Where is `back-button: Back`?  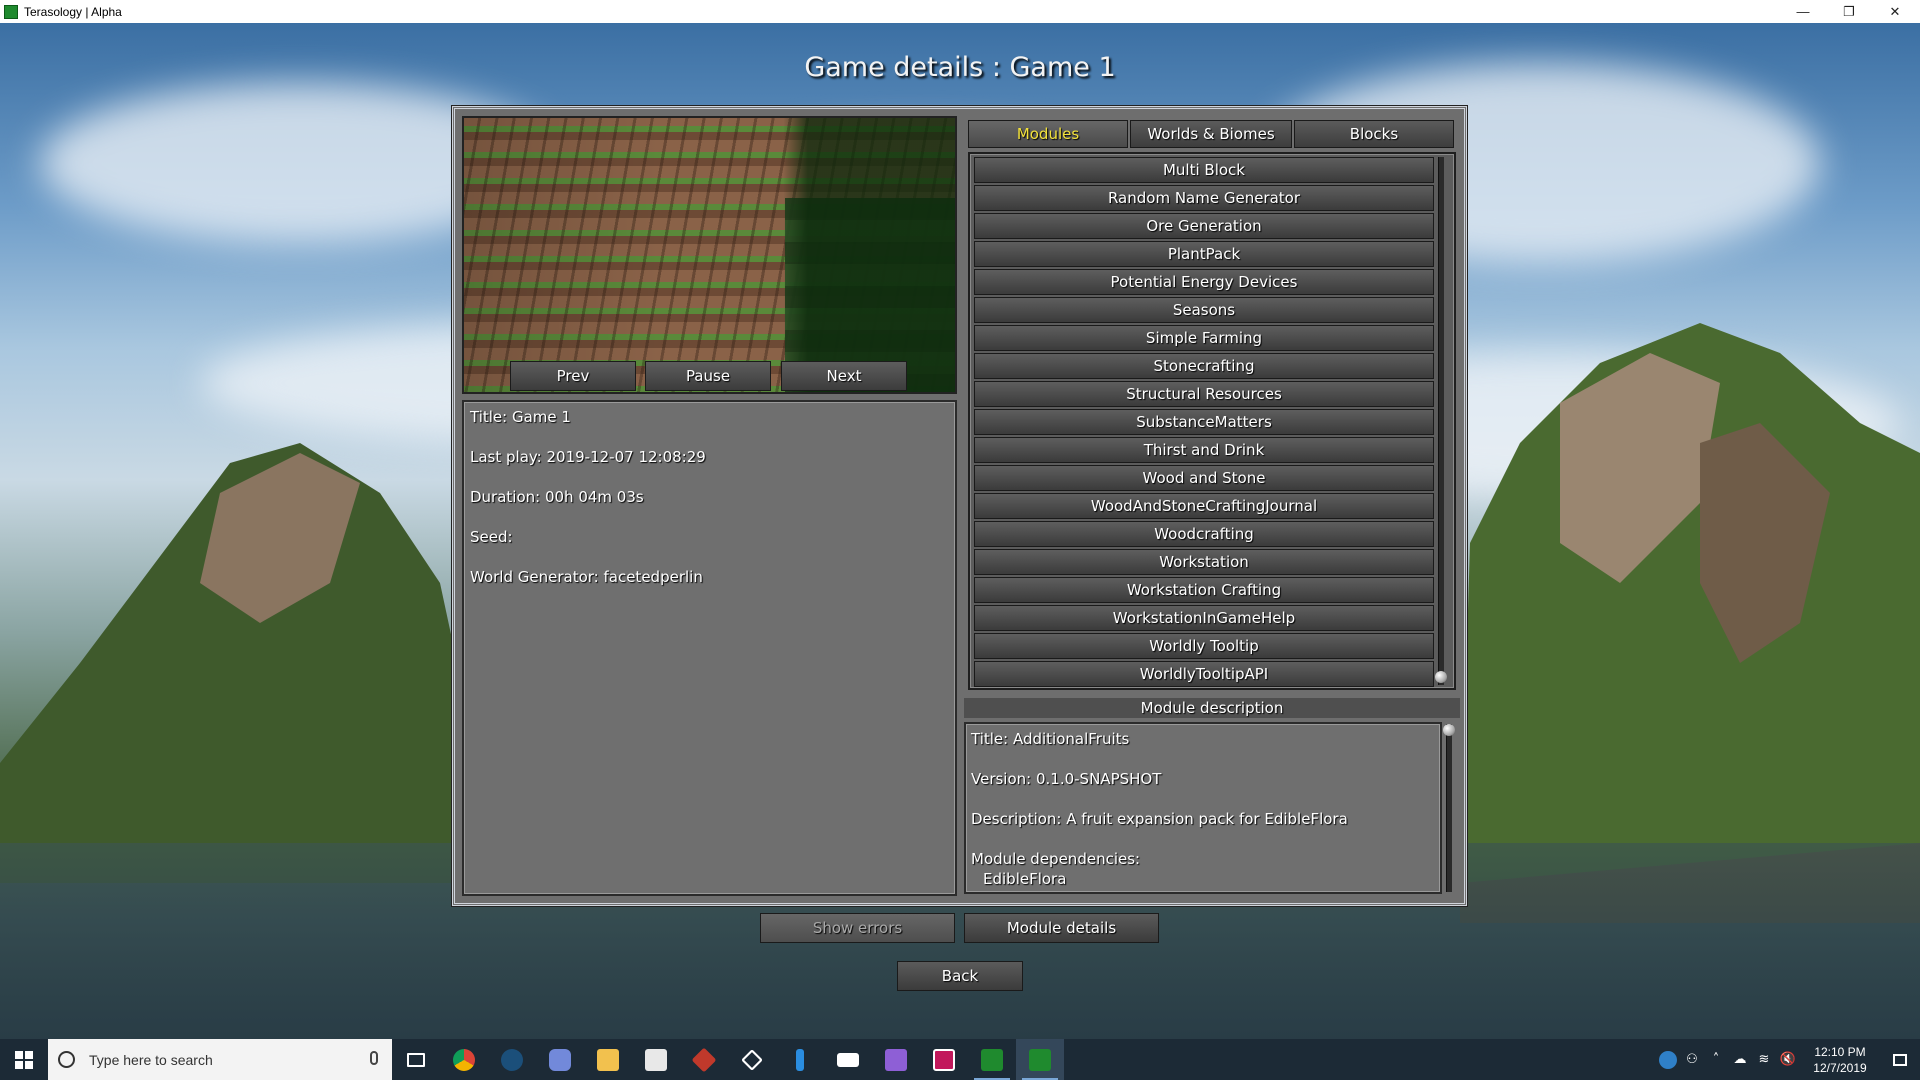
back-button: Back is located at coordinates (960, 976).